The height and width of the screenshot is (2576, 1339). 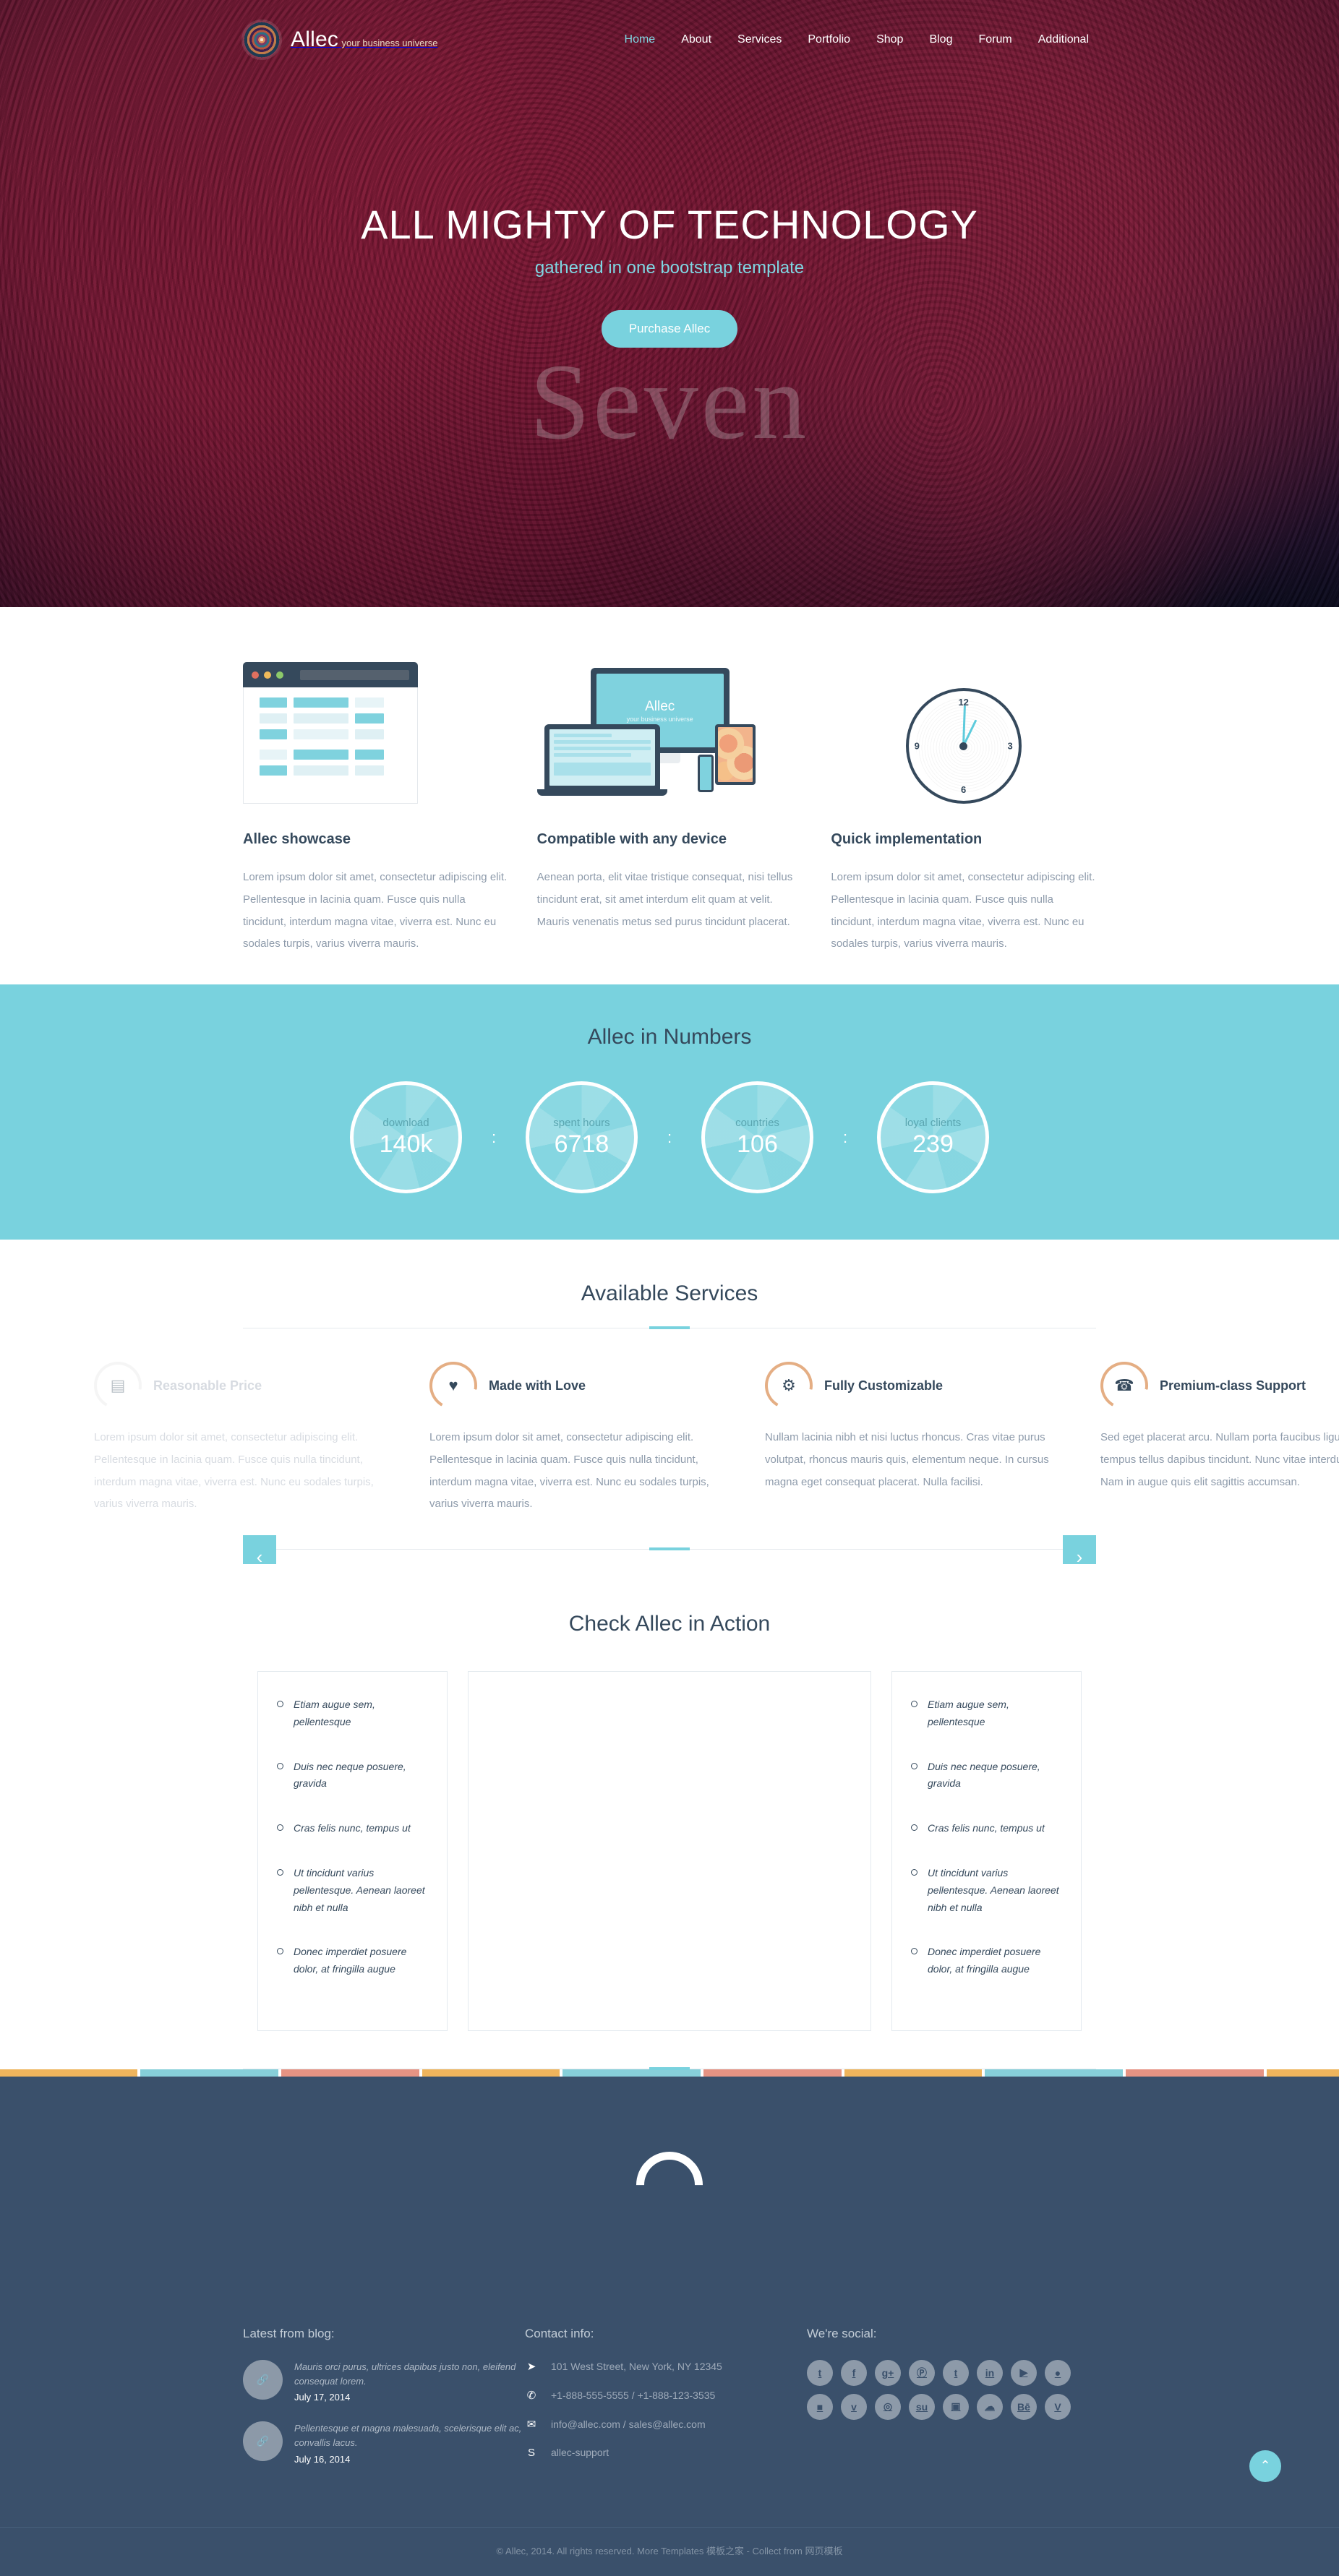 I want to click on service-title: Made with Love, so click(x=537, y=1386).